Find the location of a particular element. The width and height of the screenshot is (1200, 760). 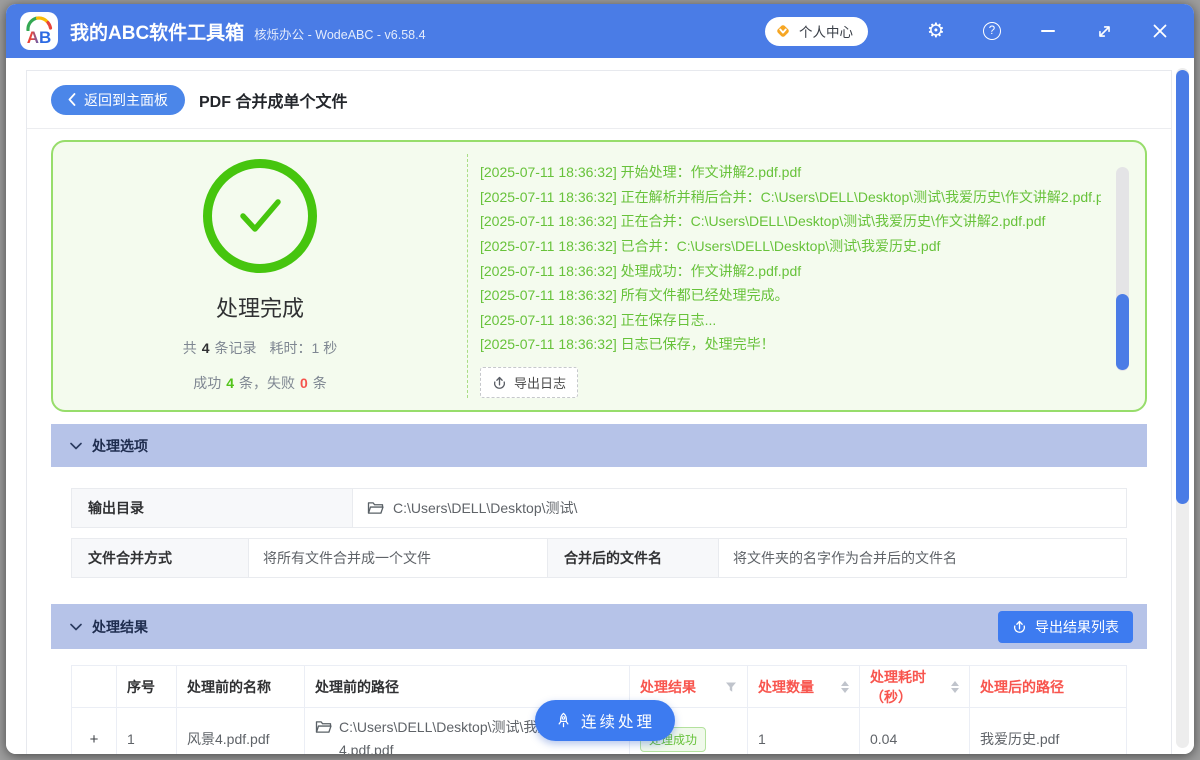

export-log-label: 导出日志 is located at coordinates (540, 383).